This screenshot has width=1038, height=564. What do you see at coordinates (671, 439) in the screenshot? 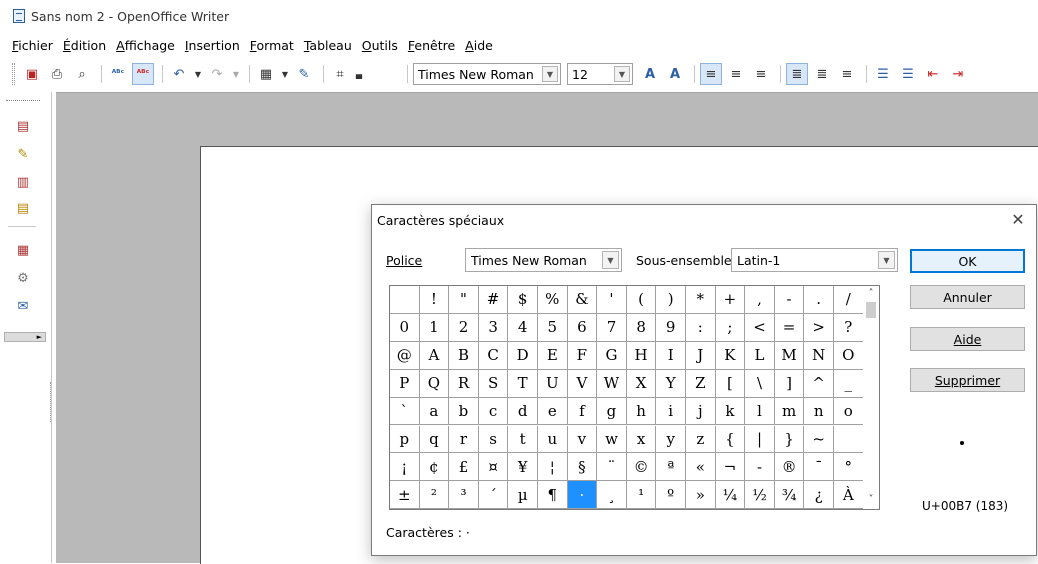
I see `character-cell: y` at bounding box center [671, 439].